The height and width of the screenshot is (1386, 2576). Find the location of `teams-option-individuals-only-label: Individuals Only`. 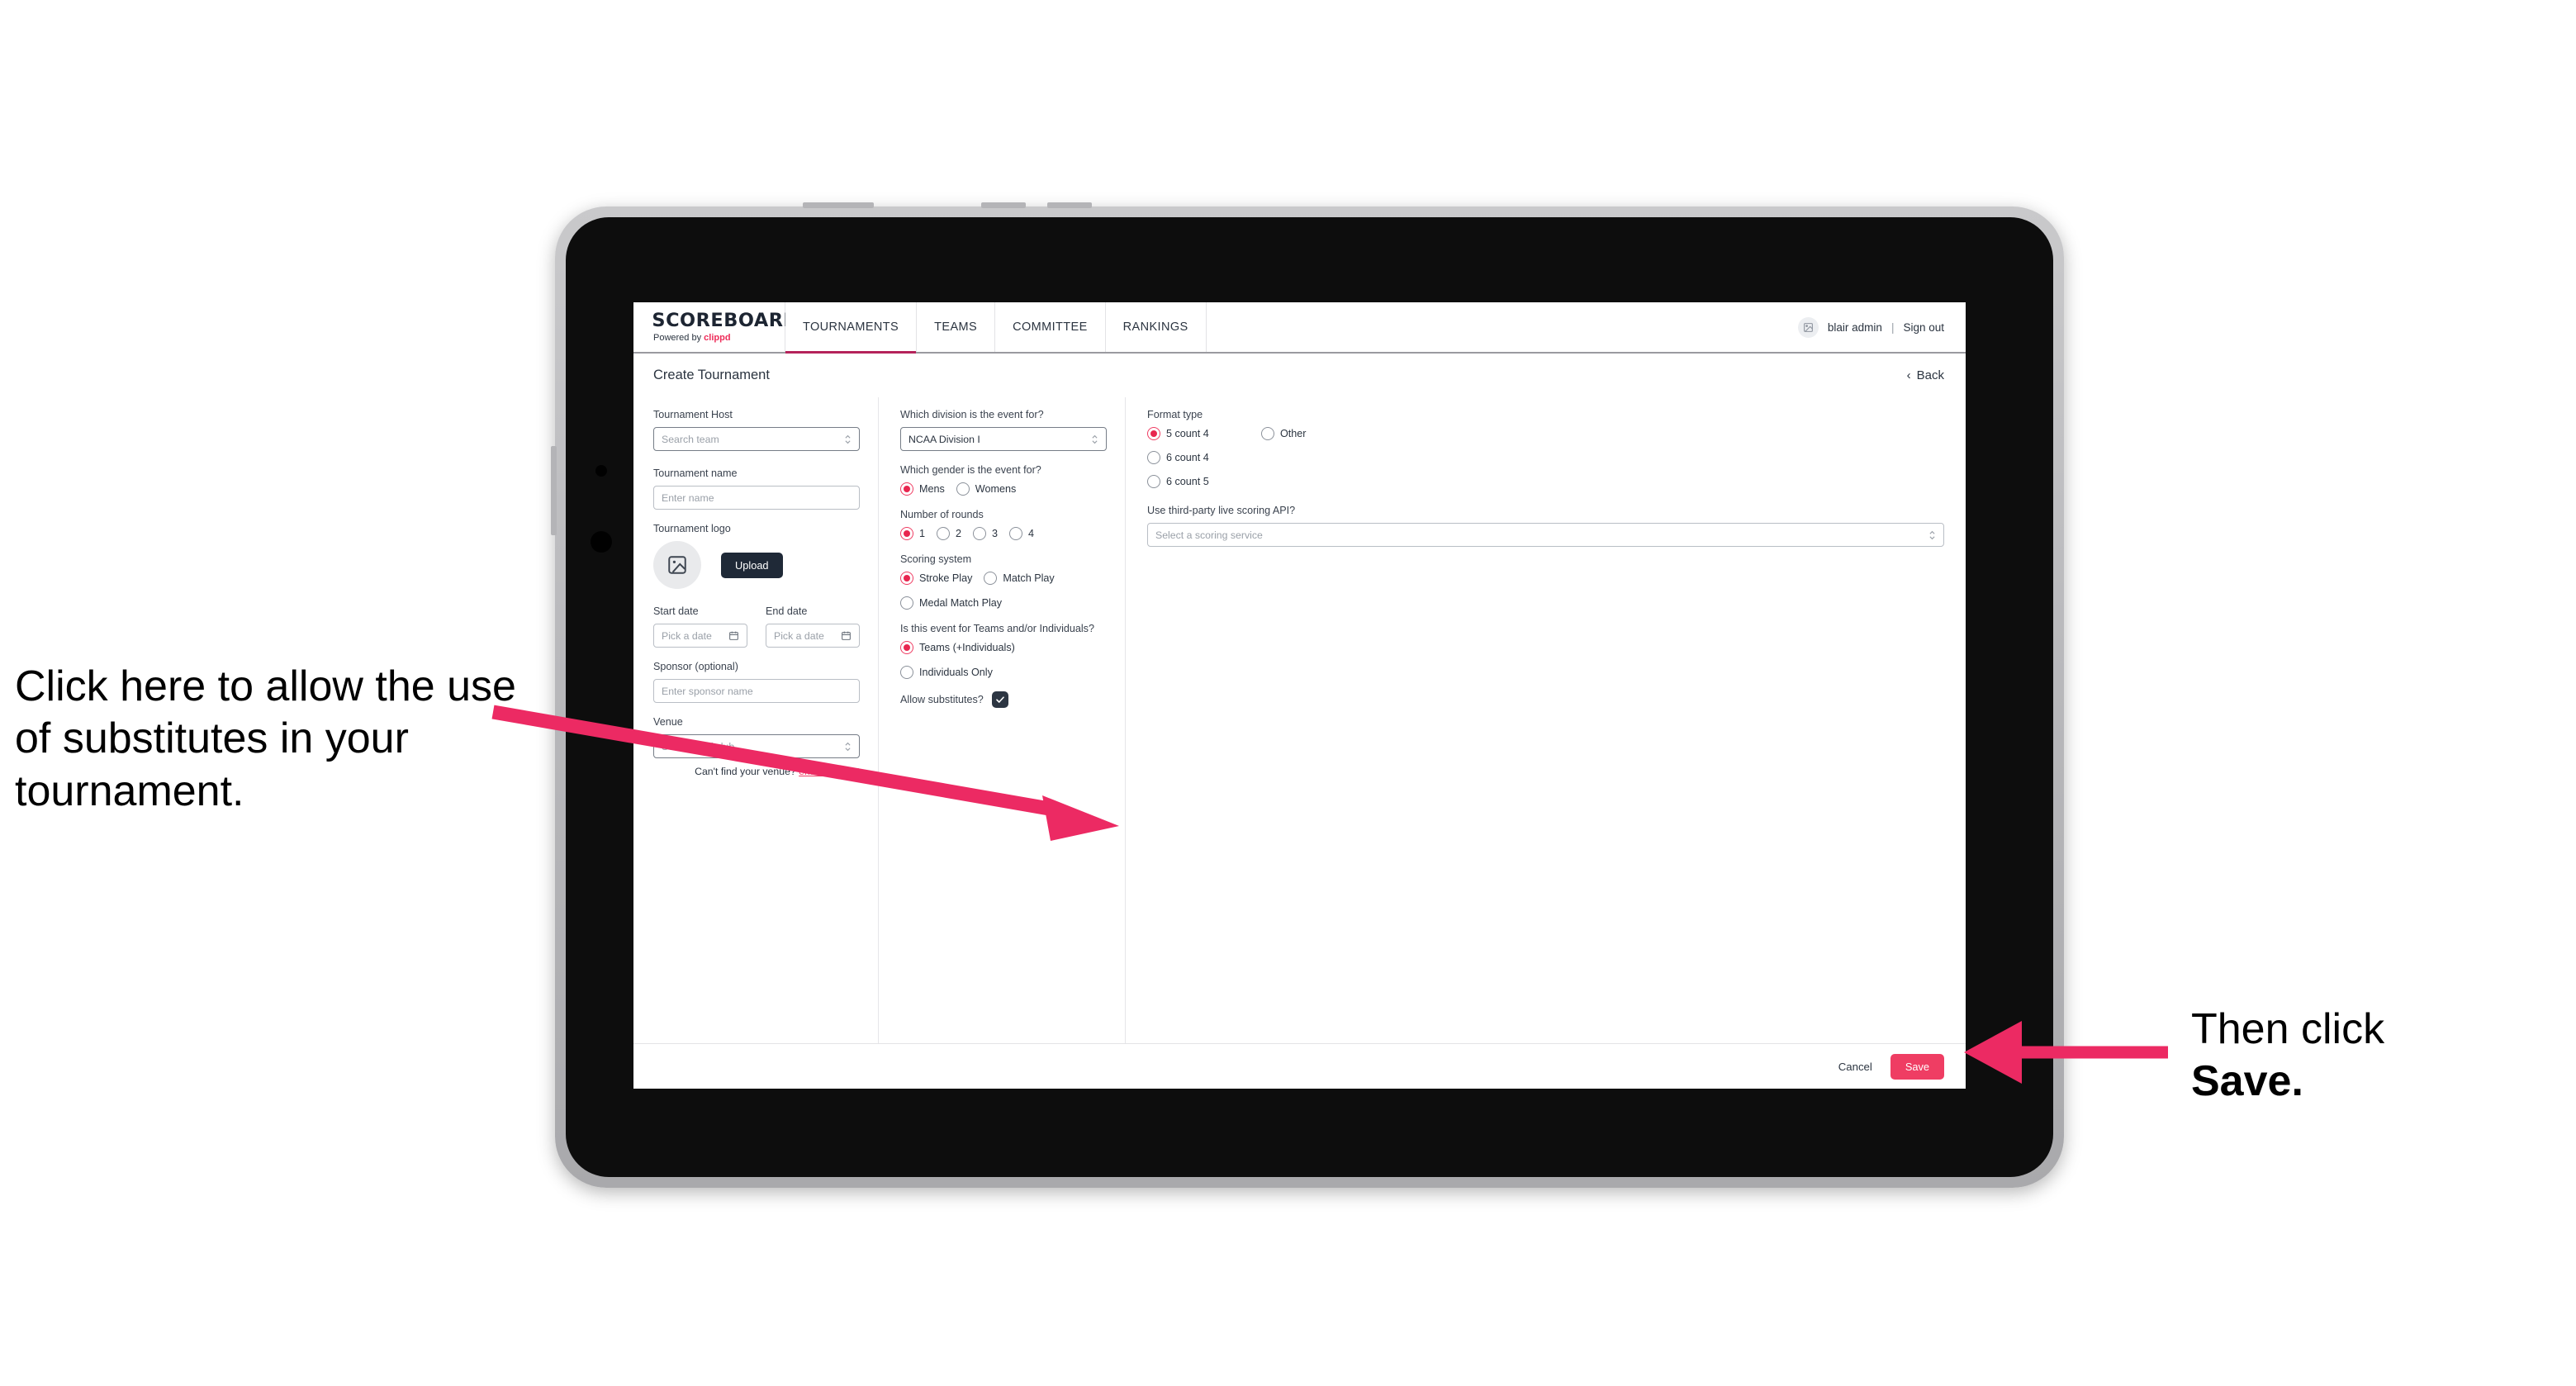

teams-option-individuals-only-label: Individuals Only is located at coordinates (956, 672).